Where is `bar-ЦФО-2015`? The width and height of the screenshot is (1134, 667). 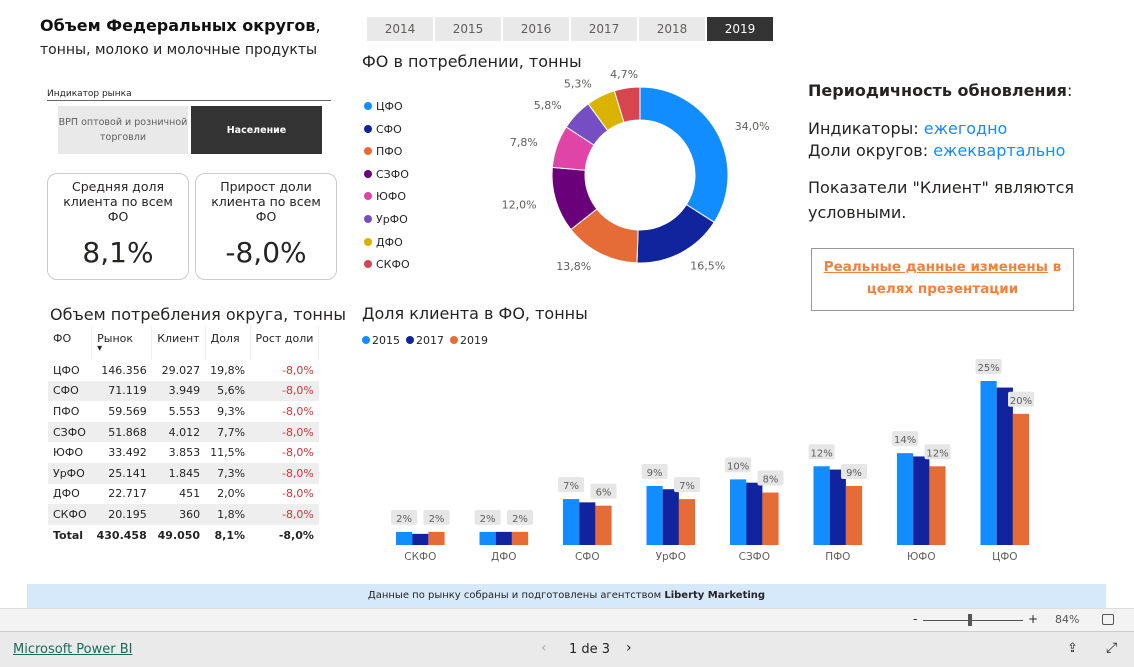
bar-ЦФО-2015 is located at coordinates (988, 463).